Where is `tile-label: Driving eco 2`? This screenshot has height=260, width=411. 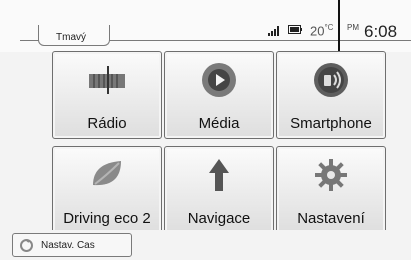
tile-label: Driving eco 2 is located at coordinates (107, 218).